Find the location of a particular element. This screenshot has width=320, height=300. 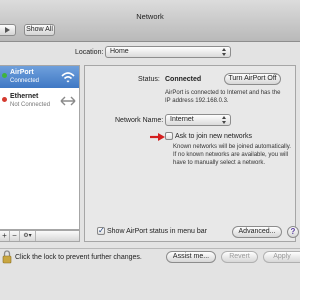

window-title: Network is located at coordinates (150, 16).